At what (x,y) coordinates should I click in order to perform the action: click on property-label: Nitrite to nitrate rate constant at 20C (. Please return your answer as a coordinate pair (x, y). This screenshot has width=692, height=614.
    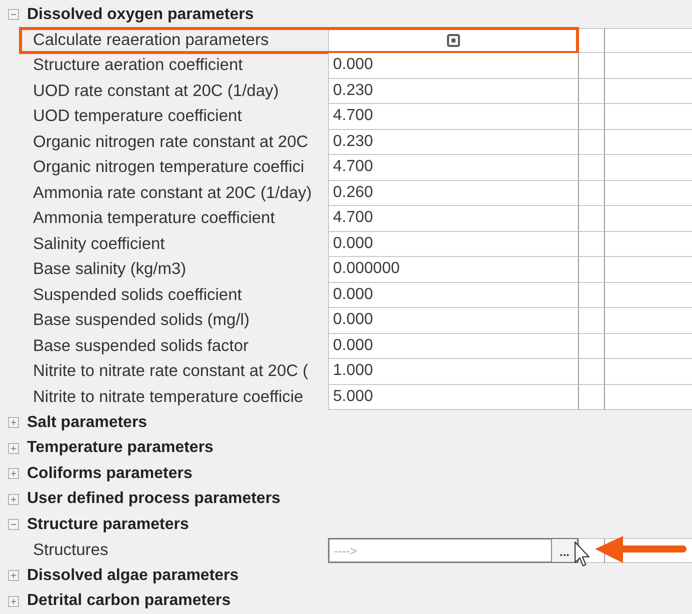
    Looking at the image, I should click on (170, 372).